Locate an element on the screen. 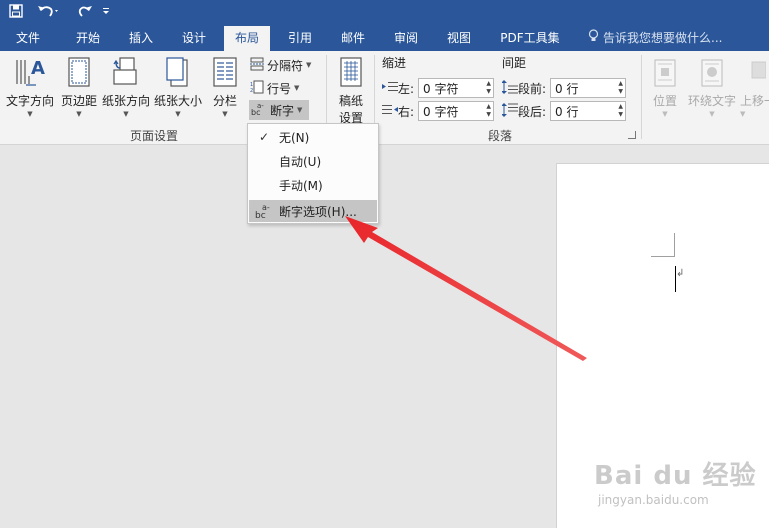 The image size is (769, 528). customize-icon is located at coordinates (106, 11).